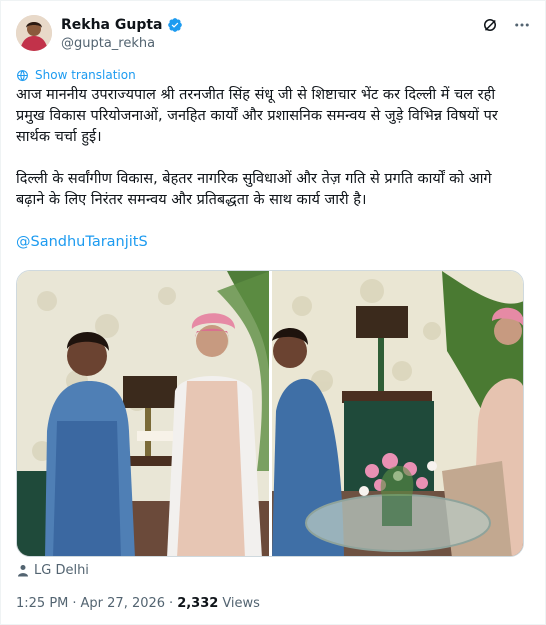  Describe the element at coordinates (268, 242) in the screenshot. I see `mention-link: @SandhuTaranjitS` at that location.